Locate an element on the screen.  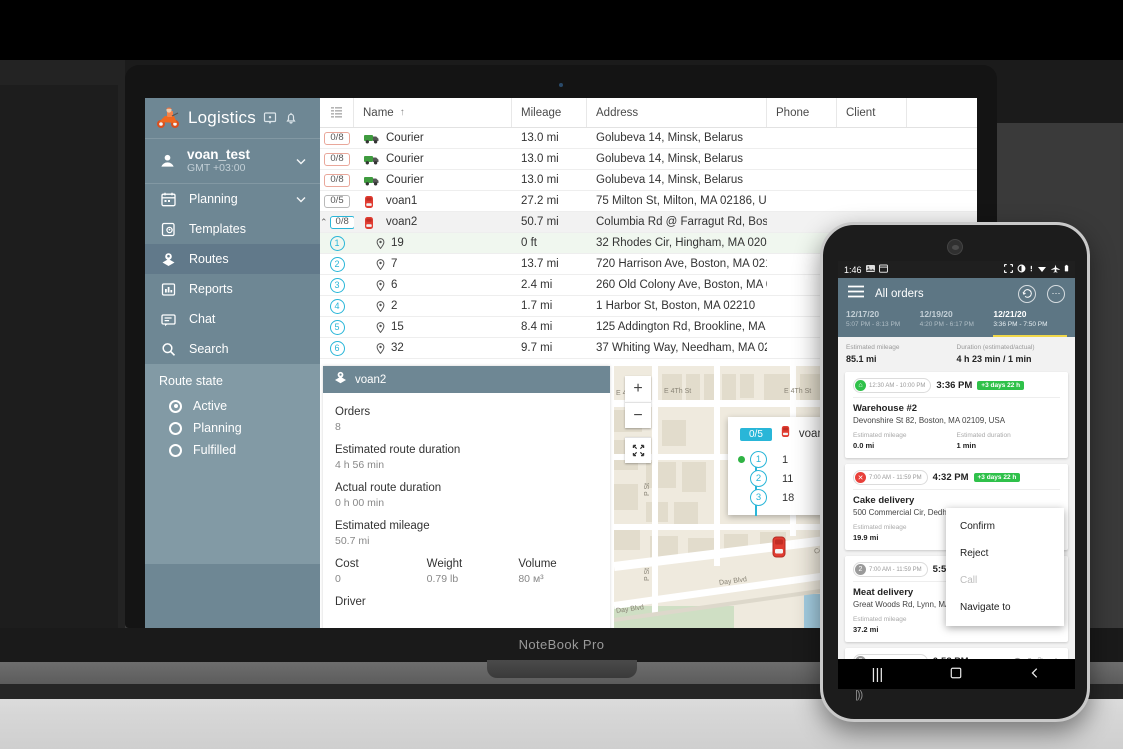
row-mileage: 13.0 mi is located at coordinates (540, 138).